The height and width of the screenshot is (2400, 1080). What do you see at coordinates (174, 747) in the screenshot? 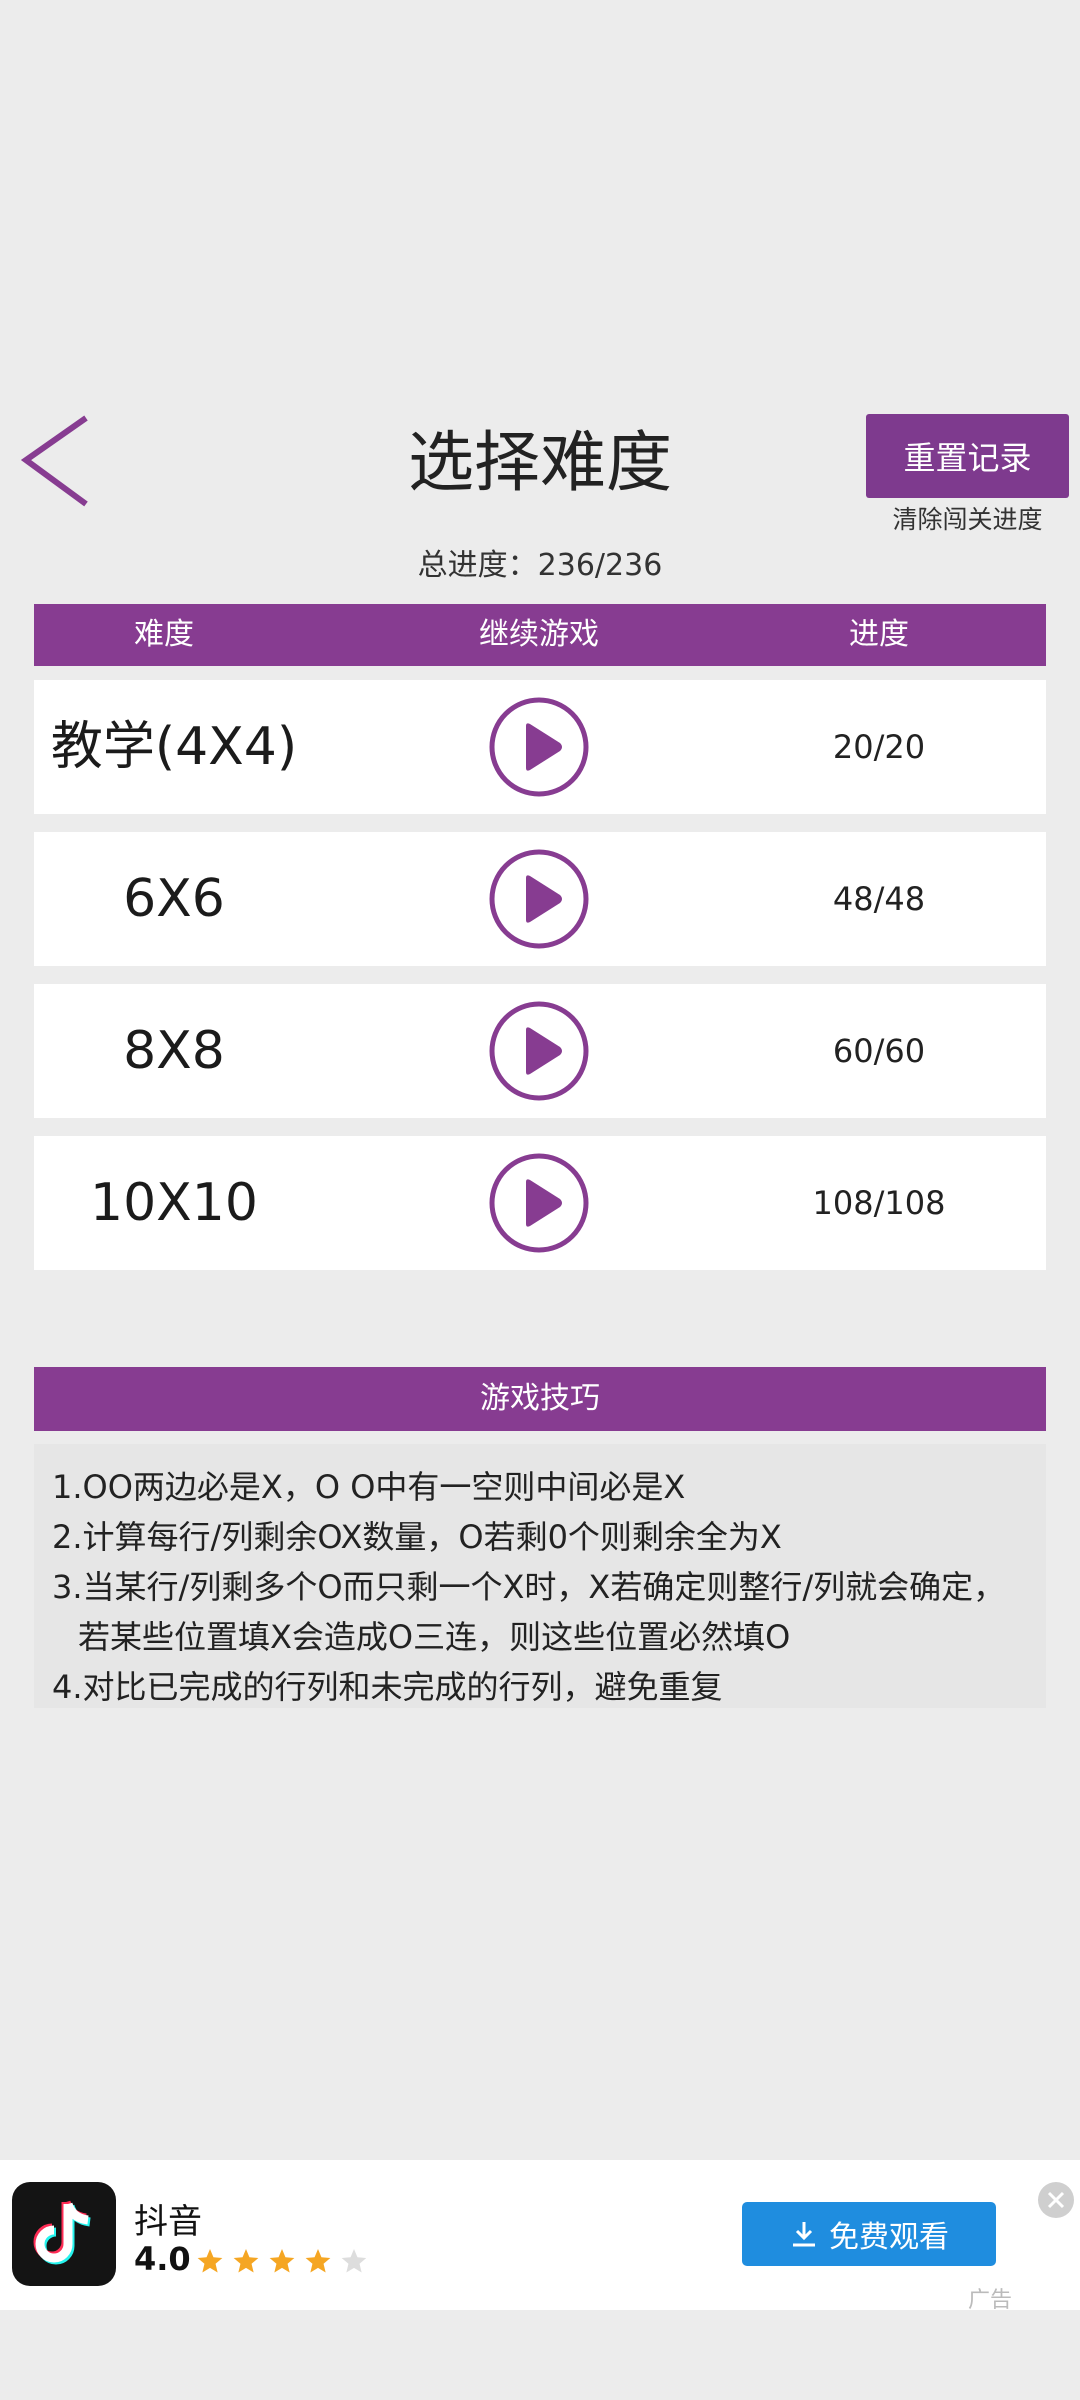
I see `difficulty-name: 教学(4X4)` at bounding box center [174, 747].